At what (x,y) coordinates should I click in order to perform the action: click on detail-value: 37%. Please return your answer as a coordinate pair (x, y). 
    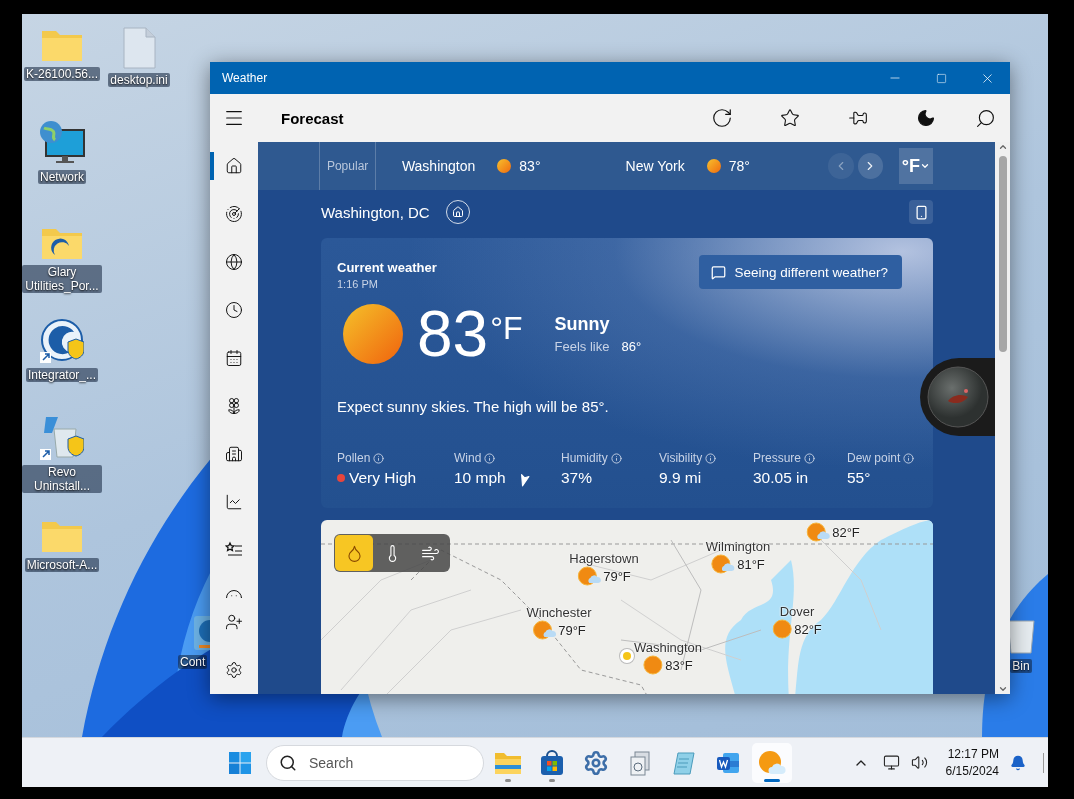
    Looking at the image, I should click on (577, 478).